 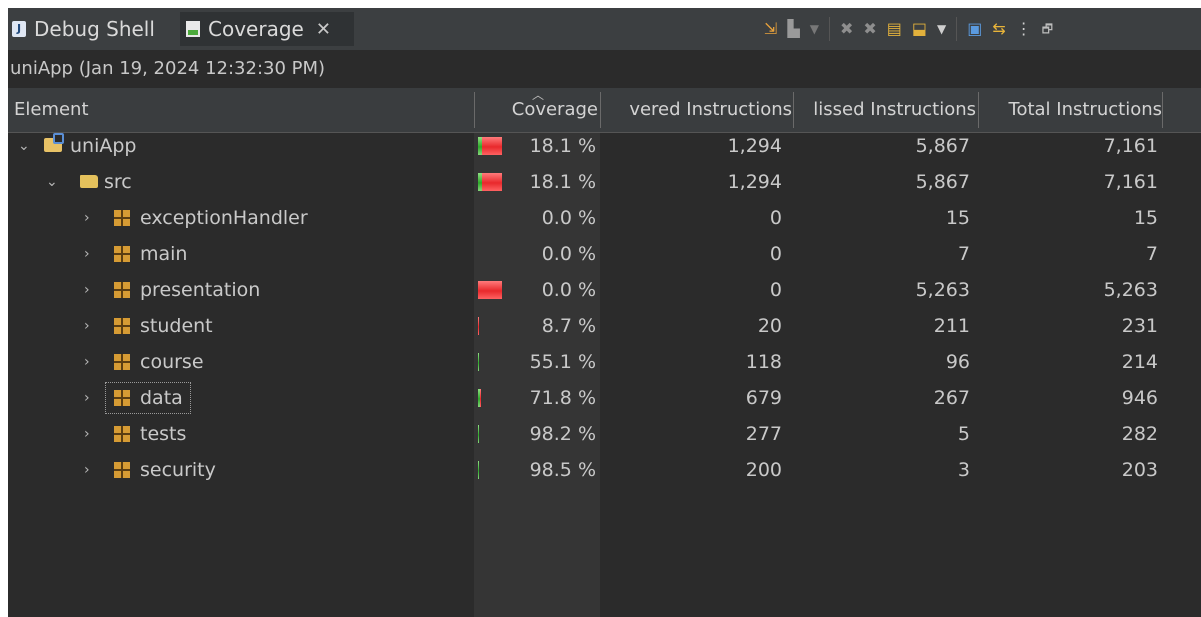 What do you see at coordinates (604, 362) in the screenshot?
I see `table-row: › course 55.1 % 118 96 214` at bounding box center [604, 362].